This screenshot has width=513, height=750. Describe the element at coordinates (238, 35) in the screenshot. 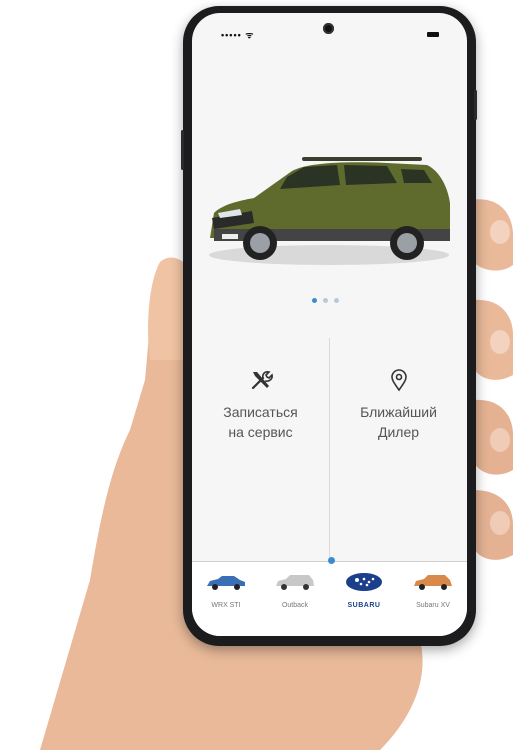

I see `signal-indicator: ••••• ᯤ` at that location.